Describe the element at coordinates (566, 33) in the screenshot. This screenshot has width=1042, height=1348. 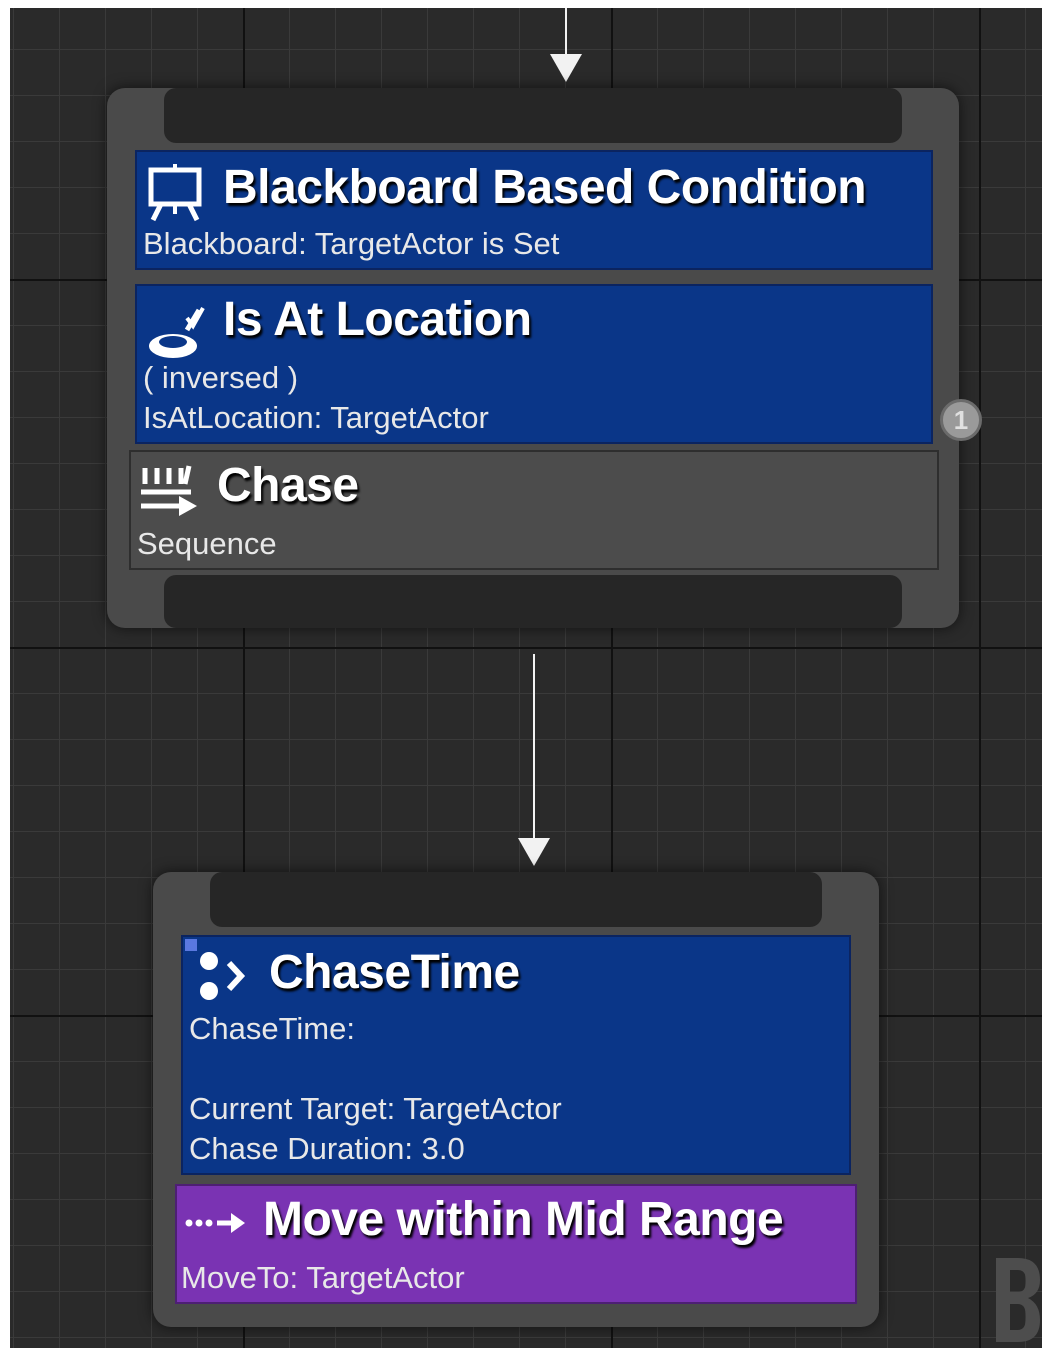
I see `incoming-connection-wire` at that location.